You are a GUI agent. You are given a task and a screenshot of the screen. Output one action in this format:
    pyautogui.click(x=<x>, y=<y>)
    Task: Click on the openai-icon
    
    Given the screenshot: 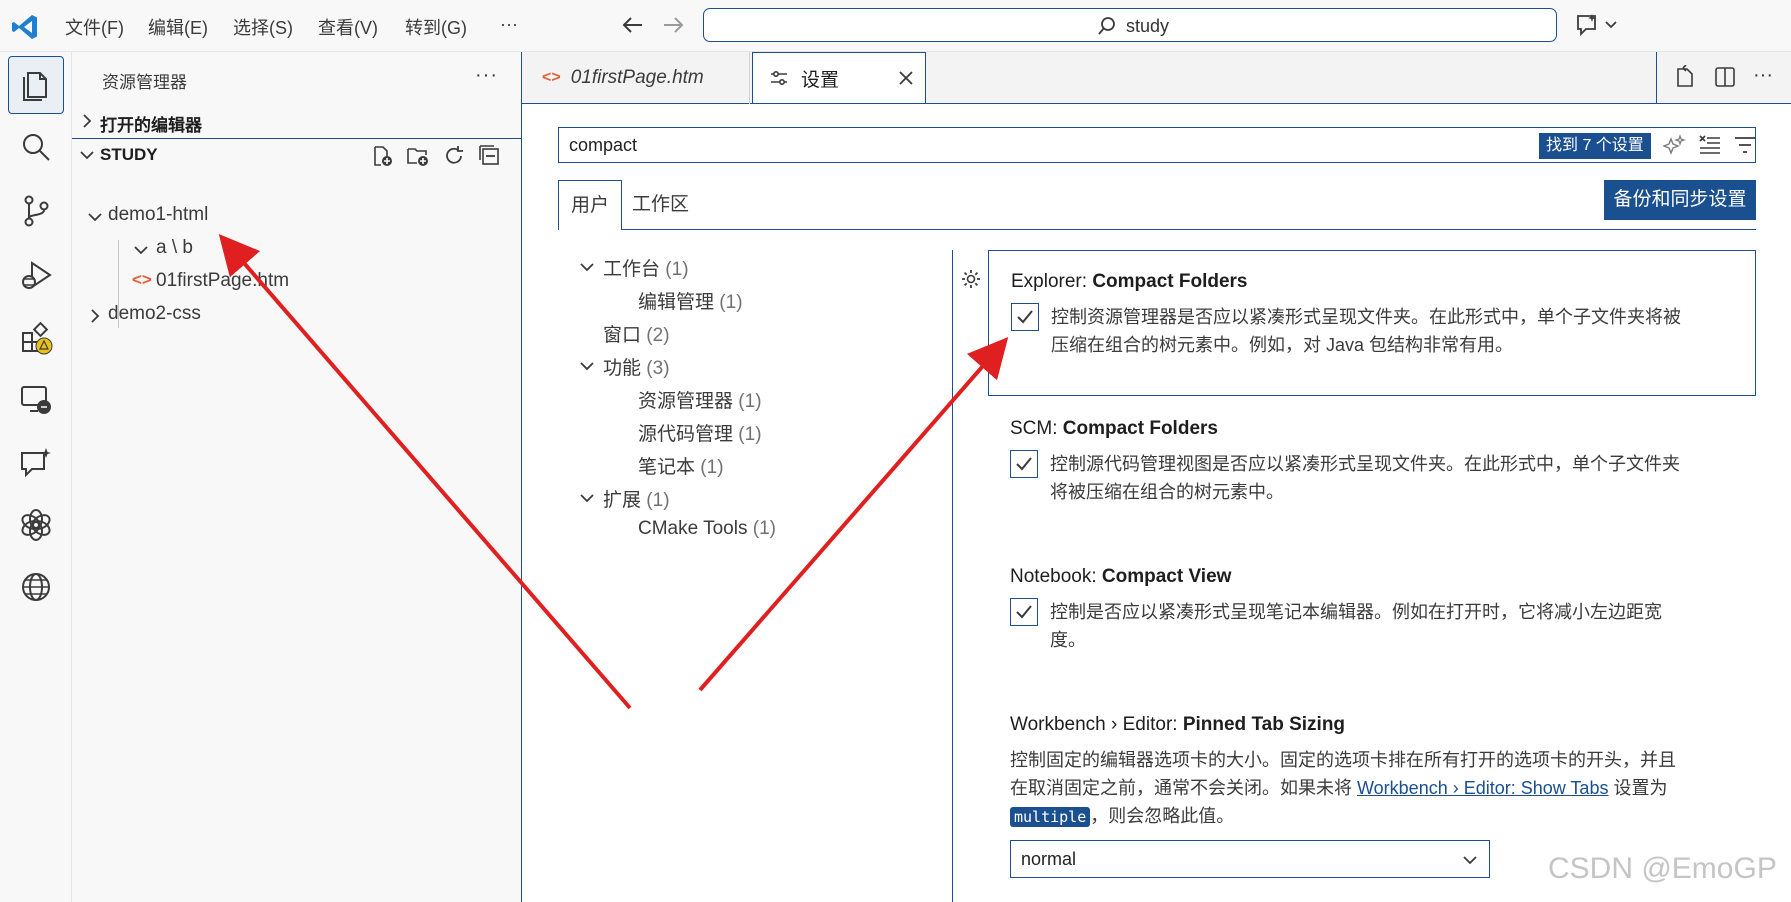 What is the action you would take?
    pyautogui.click(x=36, y=525)
    